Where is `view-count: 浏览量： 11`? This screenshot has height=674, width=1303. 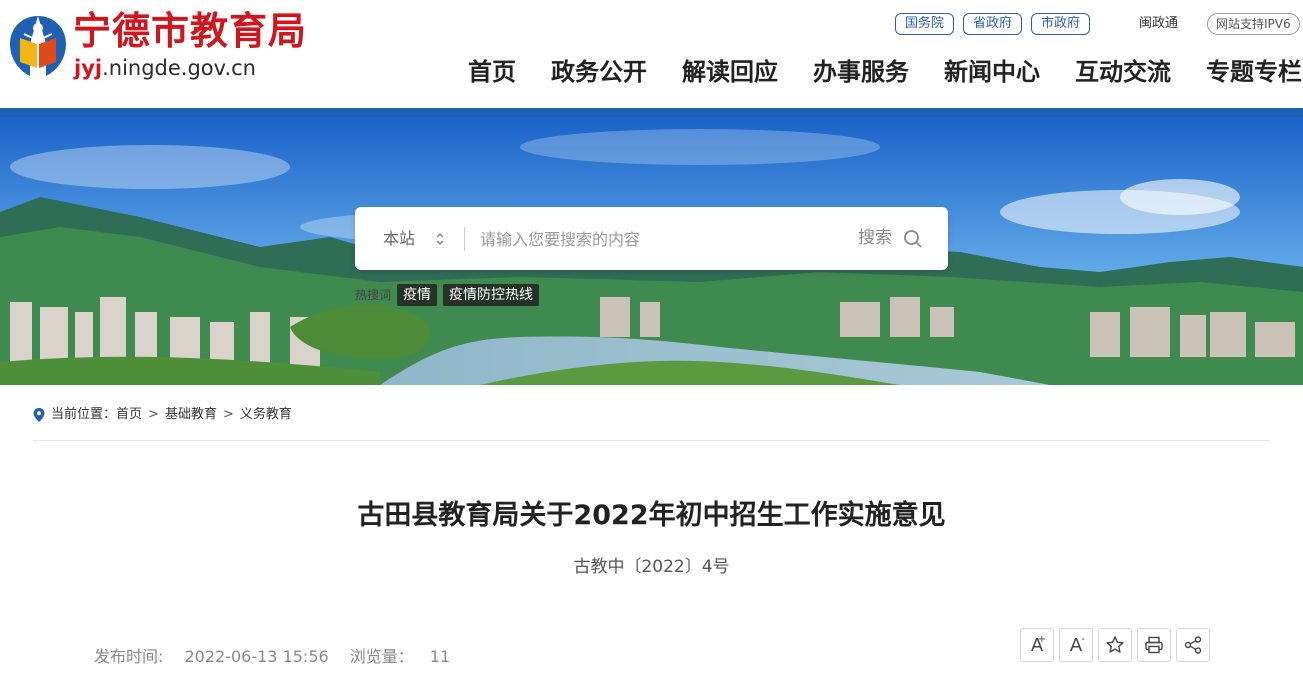 view-count: 浏览量： 11 is located at coordinates (400, 656).